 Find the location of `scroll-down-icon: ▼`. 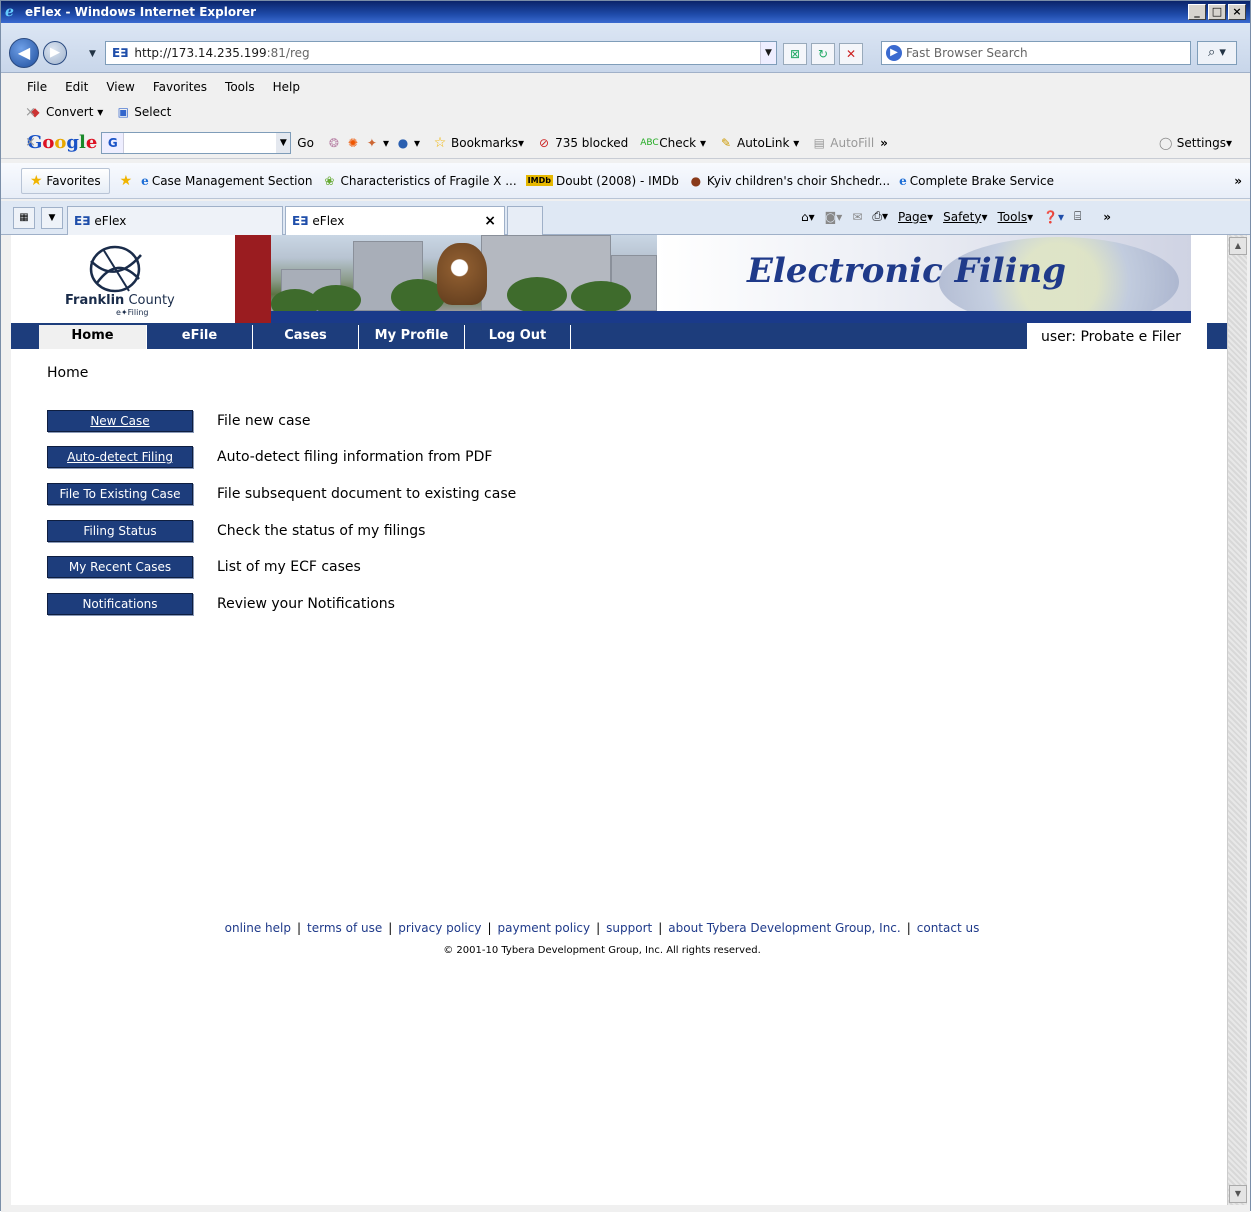

scroll-down-icon: ▼ is located at coordinates (1238, 1194).